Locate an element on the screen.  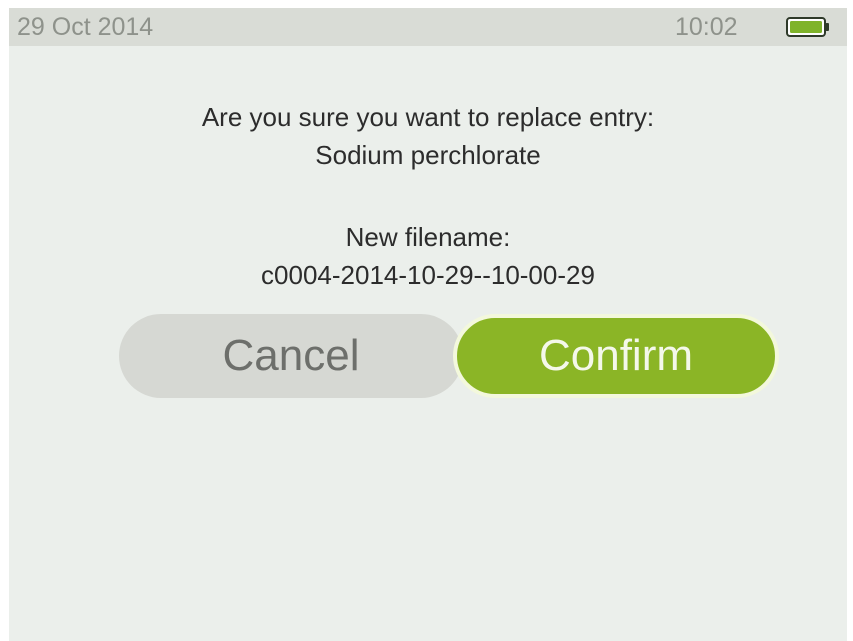
confirm-button: Confirm is located at coordinates (616, 356).